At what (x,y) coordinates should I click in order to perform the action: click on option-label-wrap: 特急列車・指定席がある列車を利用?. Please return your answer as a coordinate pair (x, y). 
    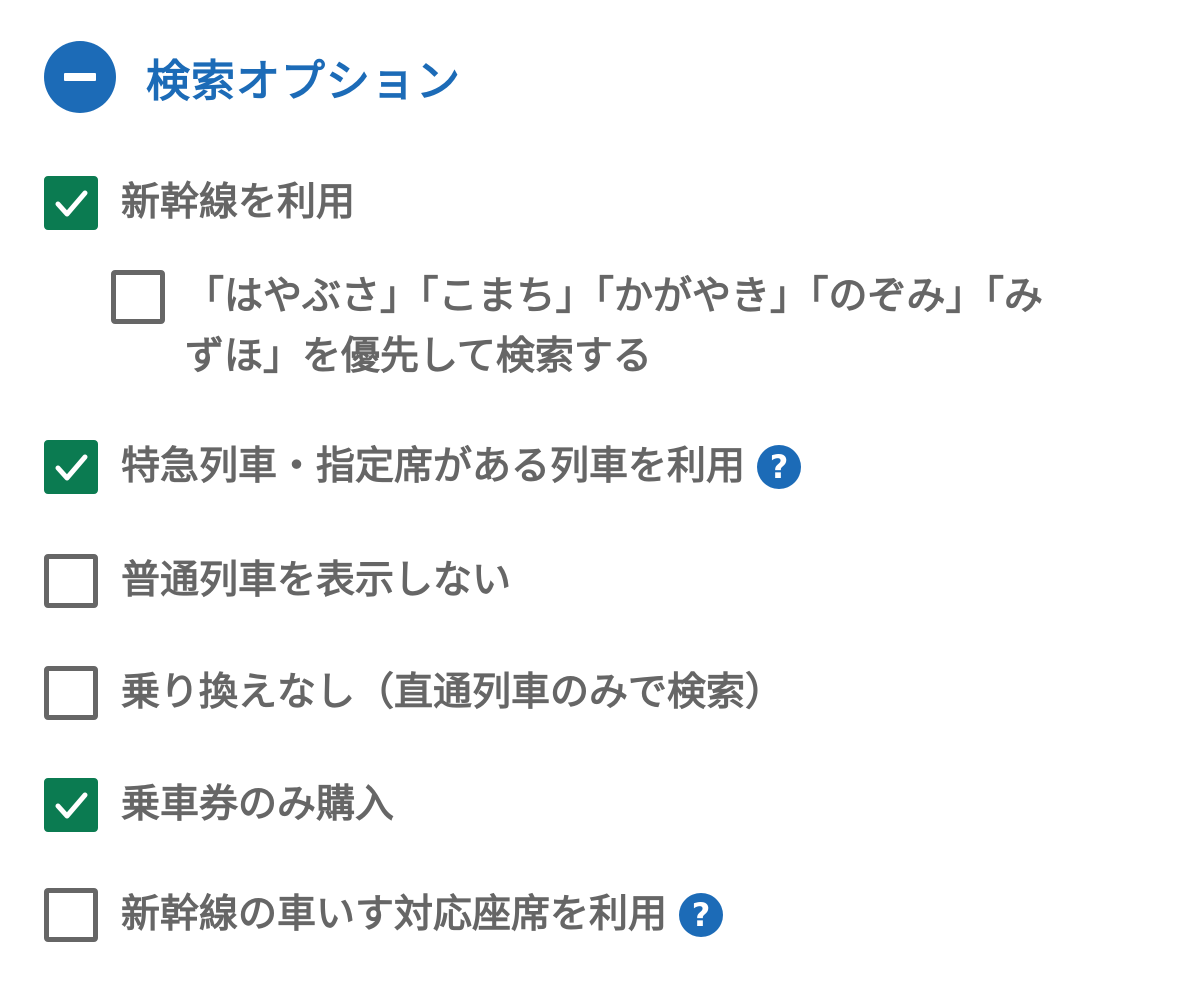
    Looking at the image, I should click on (461, 467).